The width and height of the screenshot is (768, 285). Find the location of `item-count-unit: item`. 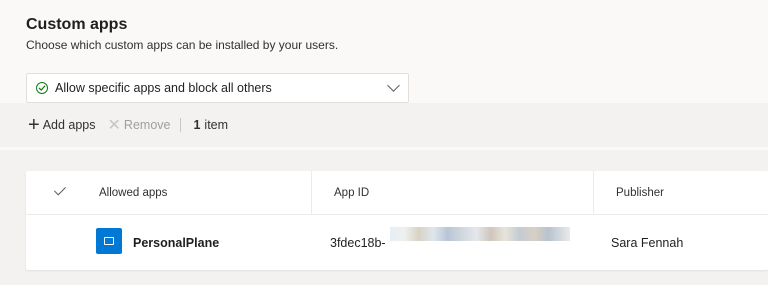

item-count-unit: item is located at coordinates (216, 125).